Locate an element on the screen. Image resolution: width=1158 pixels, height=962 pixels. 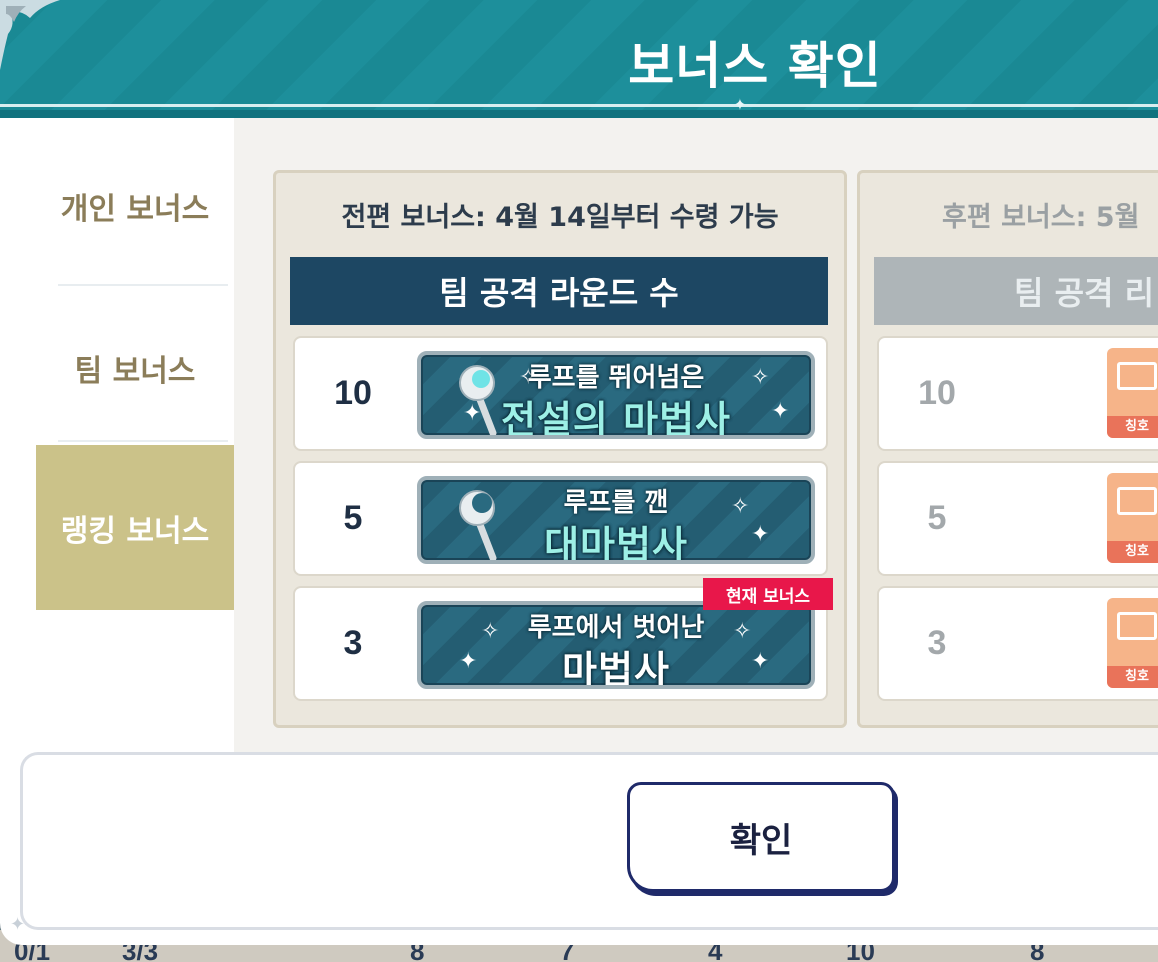
sidebar-item-personal-bonus: 개인 보너스 is located at coordinates (135, 206).